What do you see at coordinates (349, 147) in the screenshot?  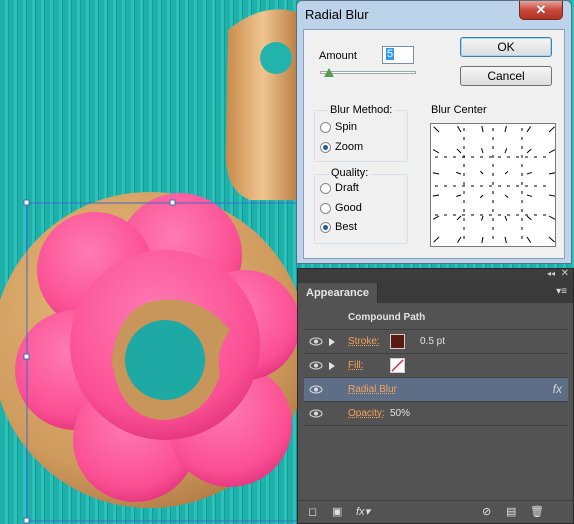 I see `radio-zoom-label: Zoom` at bounding box center [349, 147].